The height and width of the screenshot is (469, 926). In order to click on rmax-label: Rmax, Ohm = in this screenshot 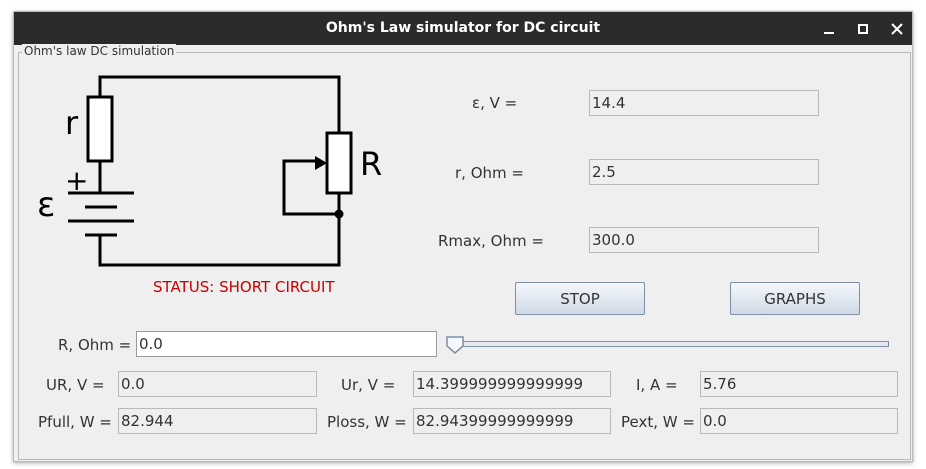, I will do `click(491, 241)`.